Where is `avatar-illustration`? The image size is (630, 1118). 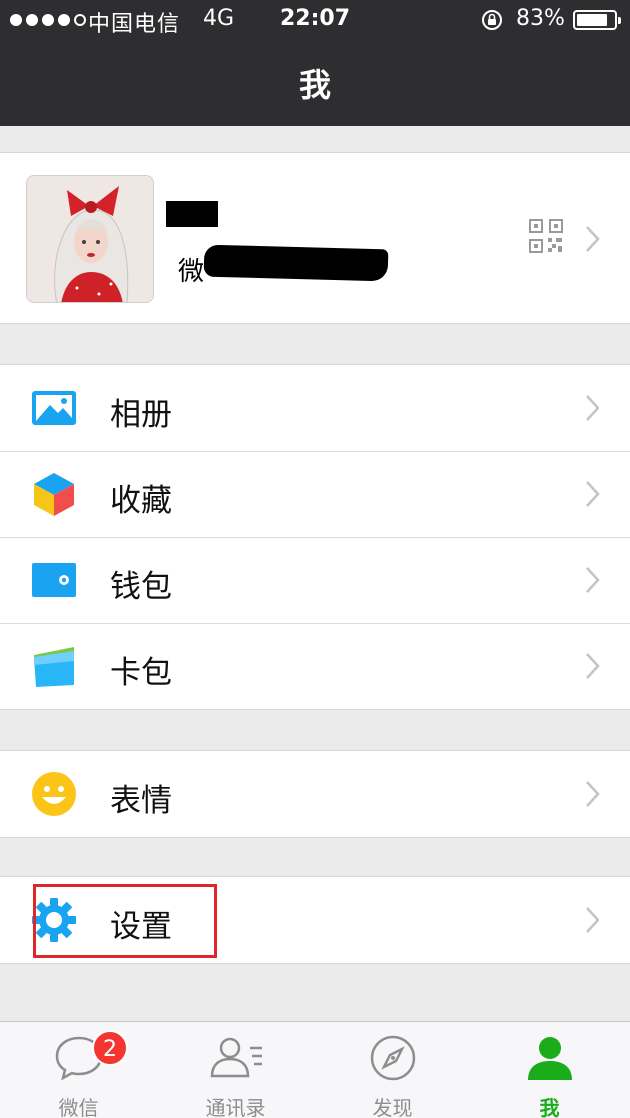
avatar-illustration is located at coordinates (90, 239).